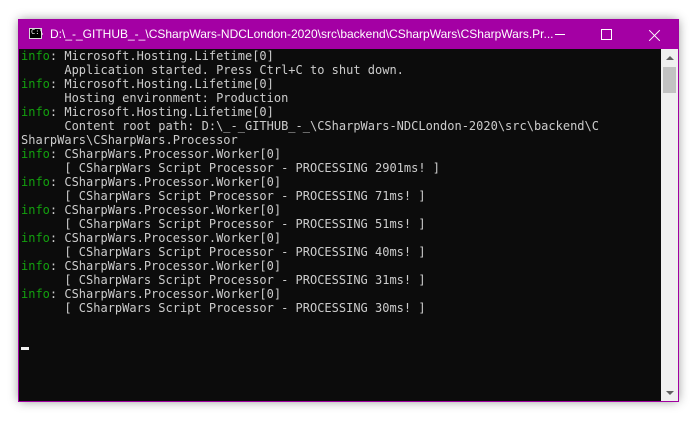 This screenshot has height=422, width=699. I want to click on scroll-down-button, so click(669, 392).